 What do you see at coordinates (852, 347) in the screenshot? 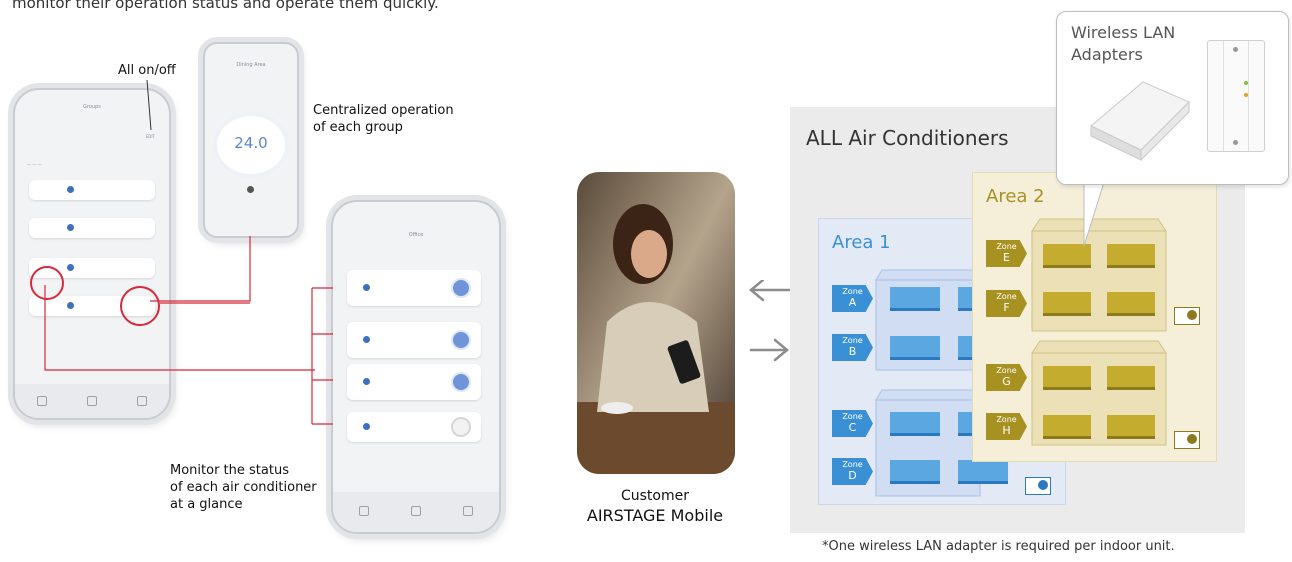
I see `zone-b-tag: Zone B` at bounding box center [852, 347].